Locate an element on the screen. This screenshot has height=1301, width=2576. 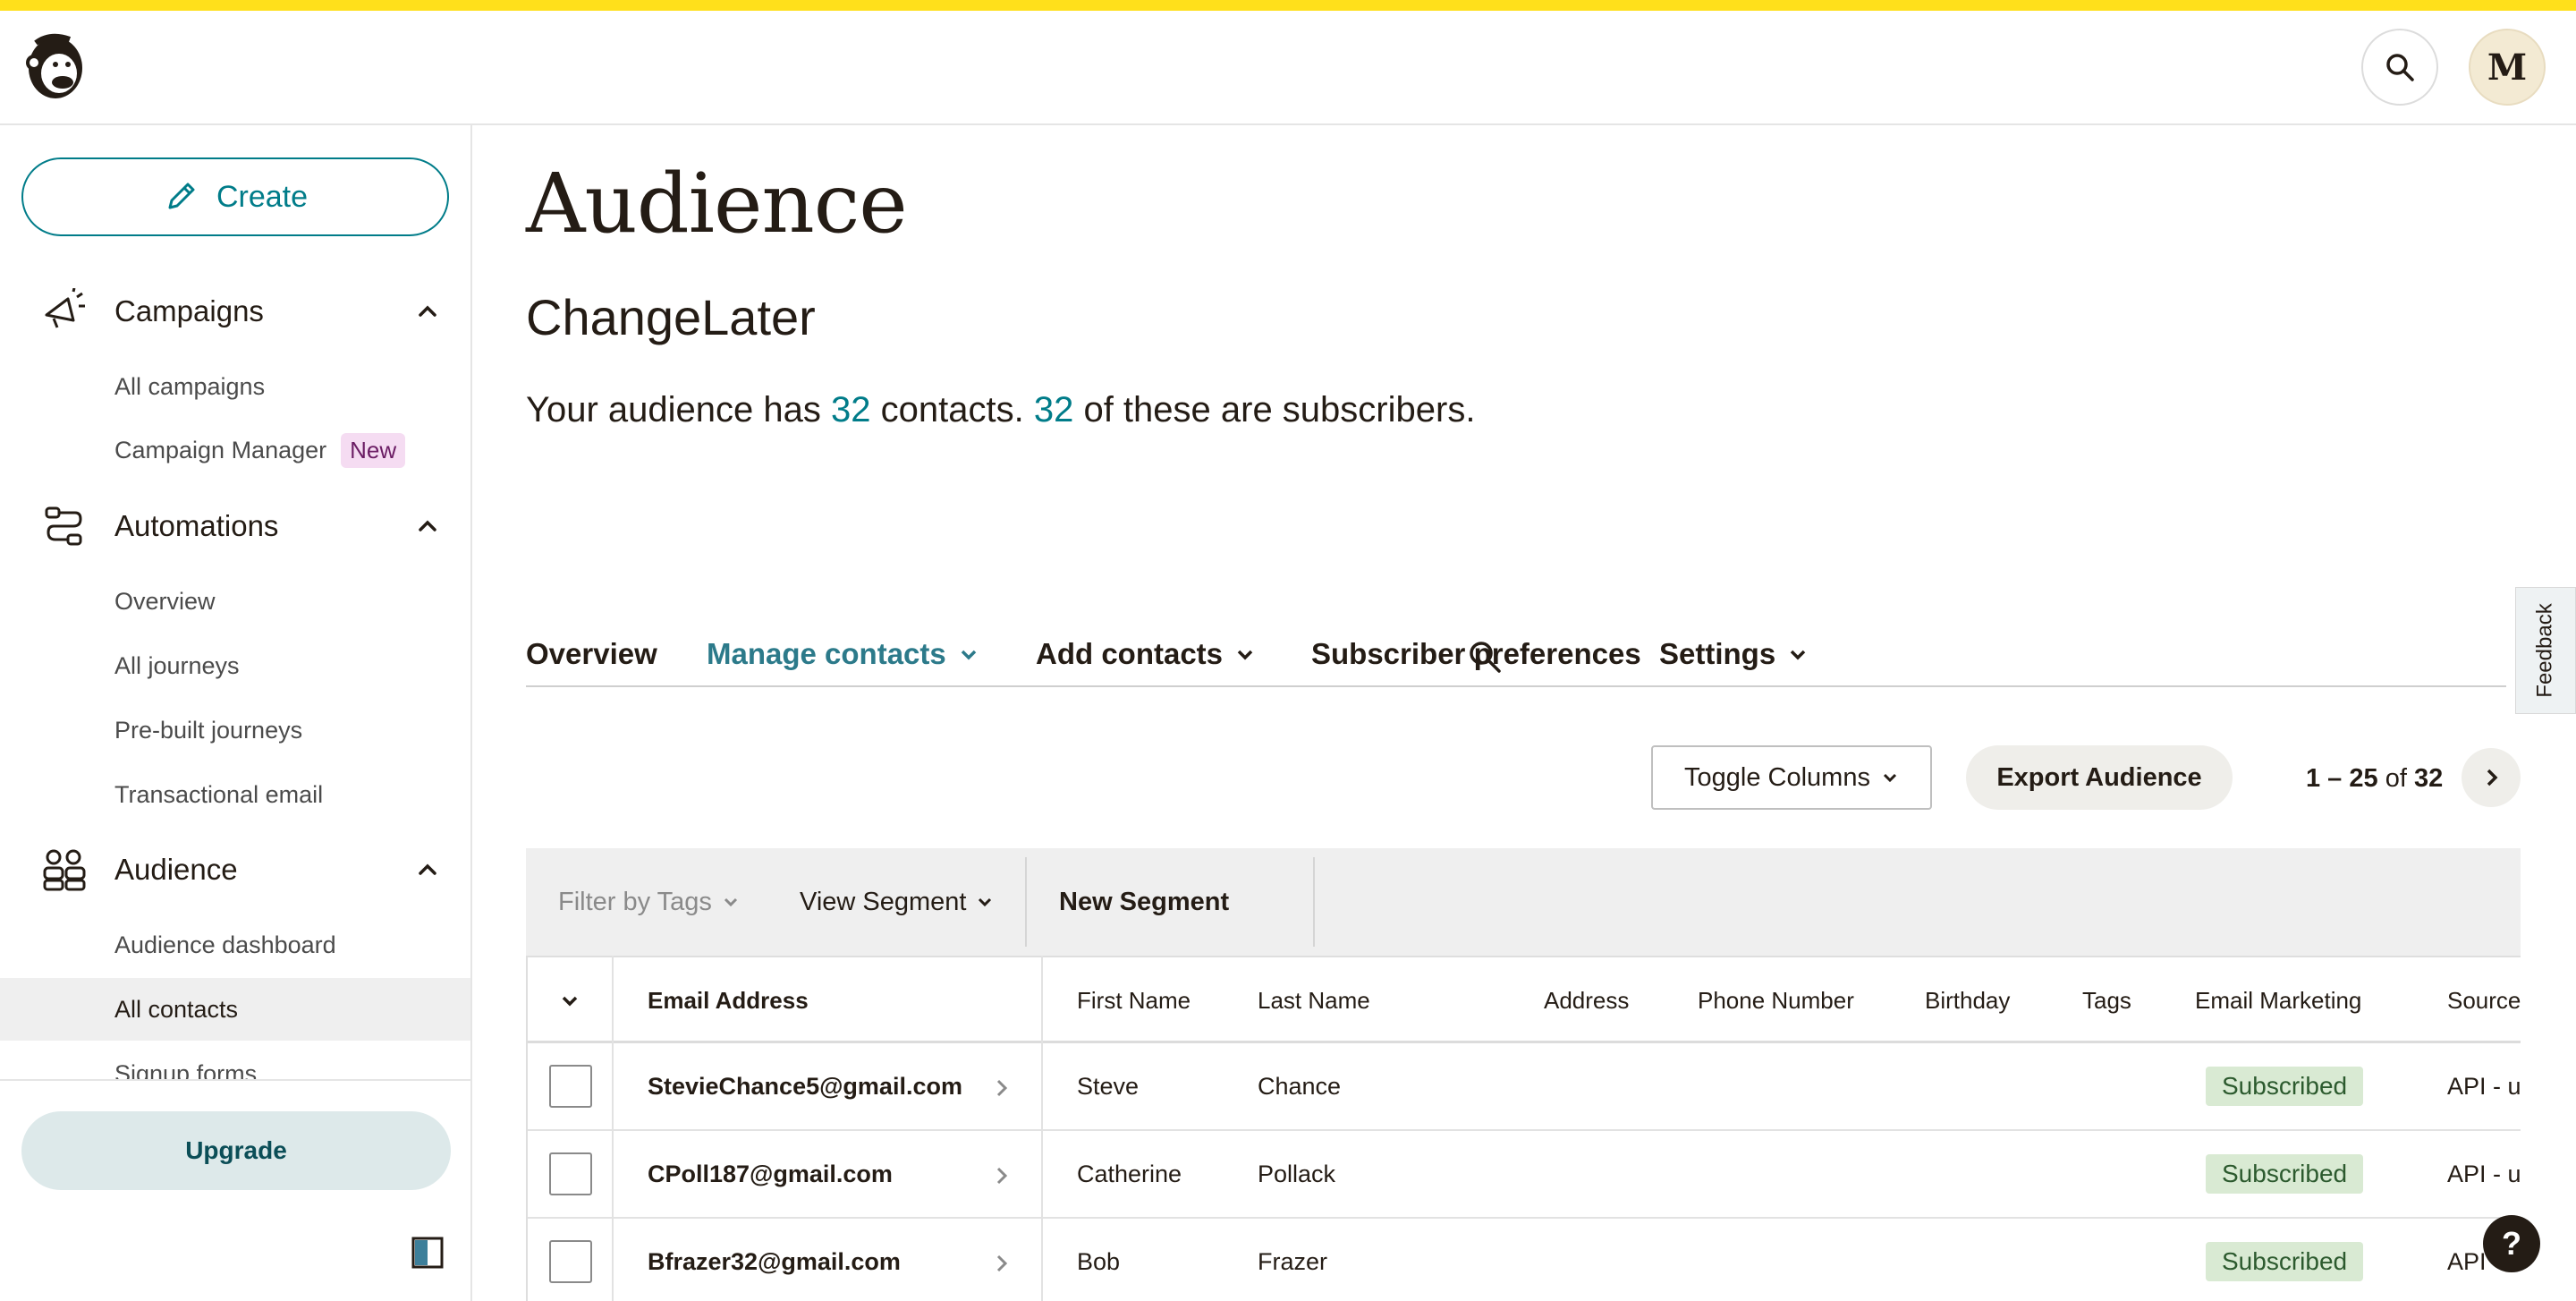
tab-overview: Overview is located at coordinates (591, 654).